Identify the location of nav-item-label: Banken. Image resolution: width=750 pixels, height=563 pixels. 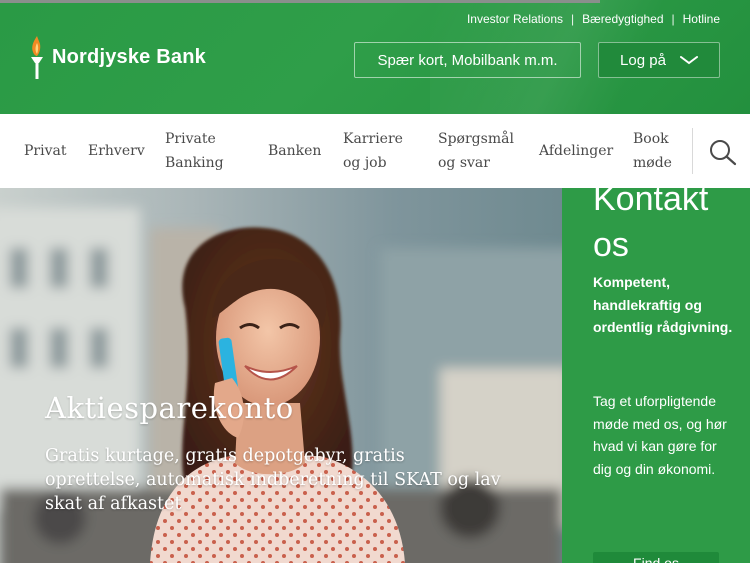
(295, 151).